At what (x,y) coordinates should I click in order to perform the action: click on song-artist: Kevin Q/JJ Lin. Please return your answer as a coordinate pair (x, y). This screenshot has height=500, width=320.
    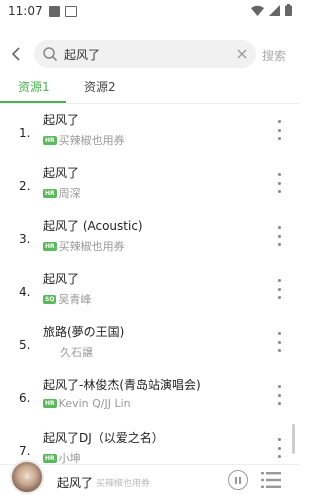
    Looking at the image, I should click on (94, 403).